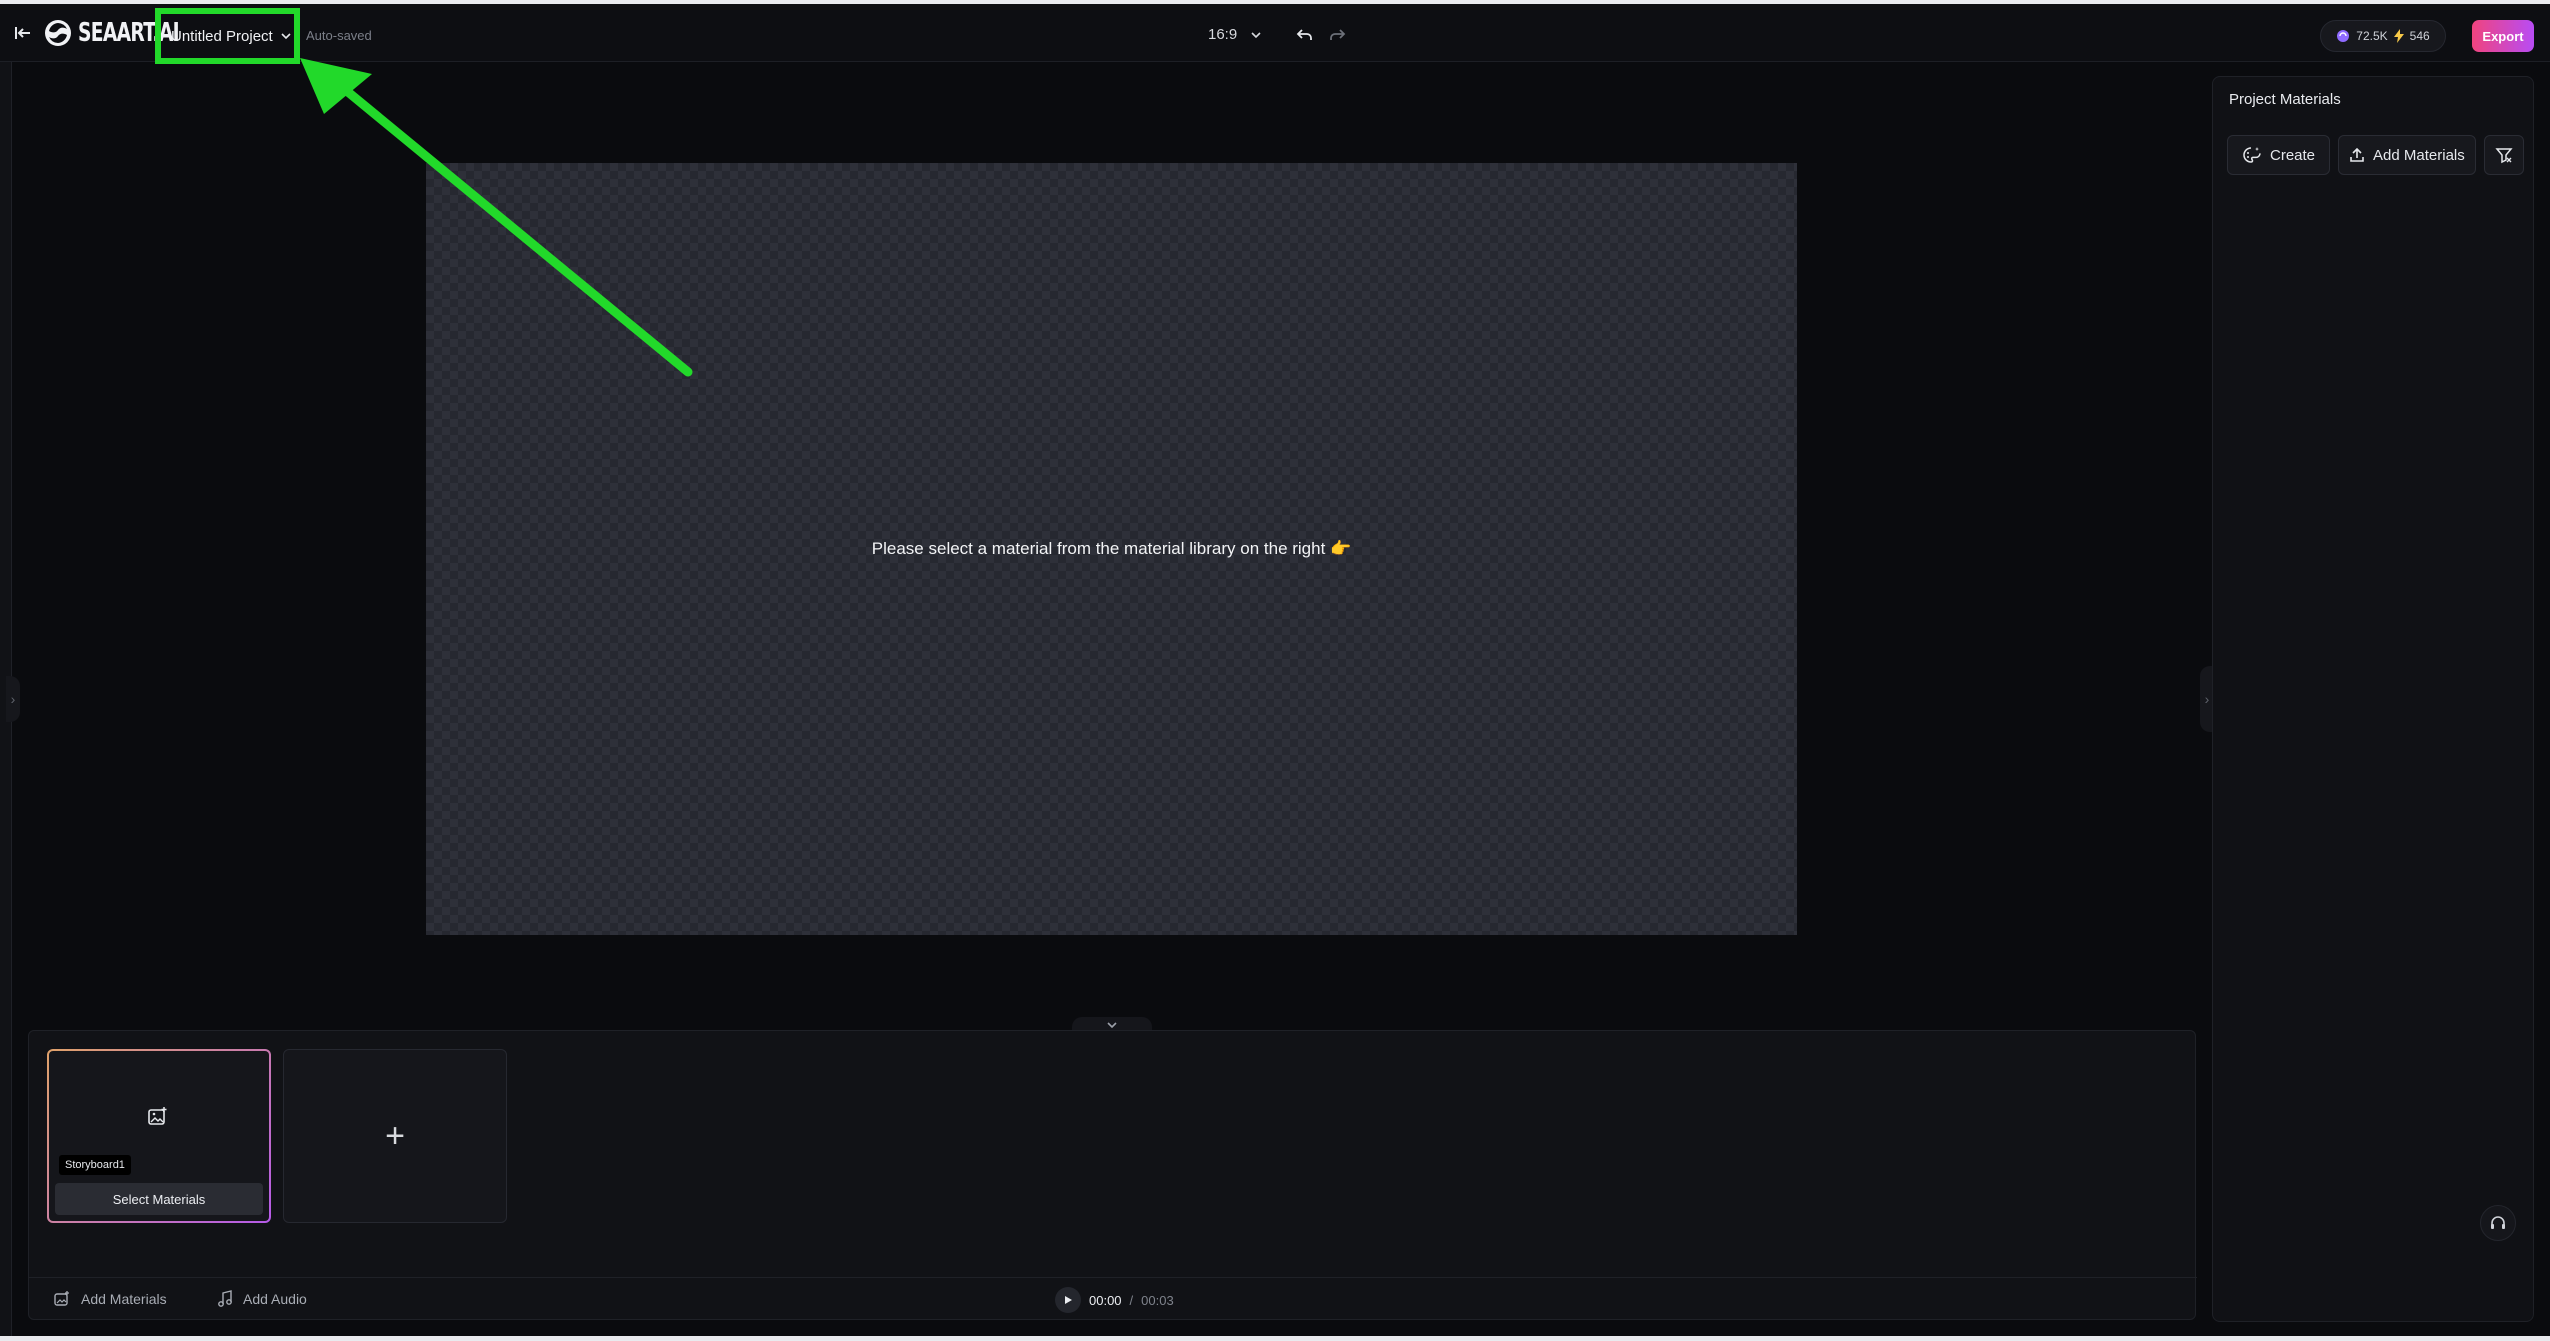 The image size is (2550, 1341). I want to click on project-name: Untitled Project, so click(222, 36).